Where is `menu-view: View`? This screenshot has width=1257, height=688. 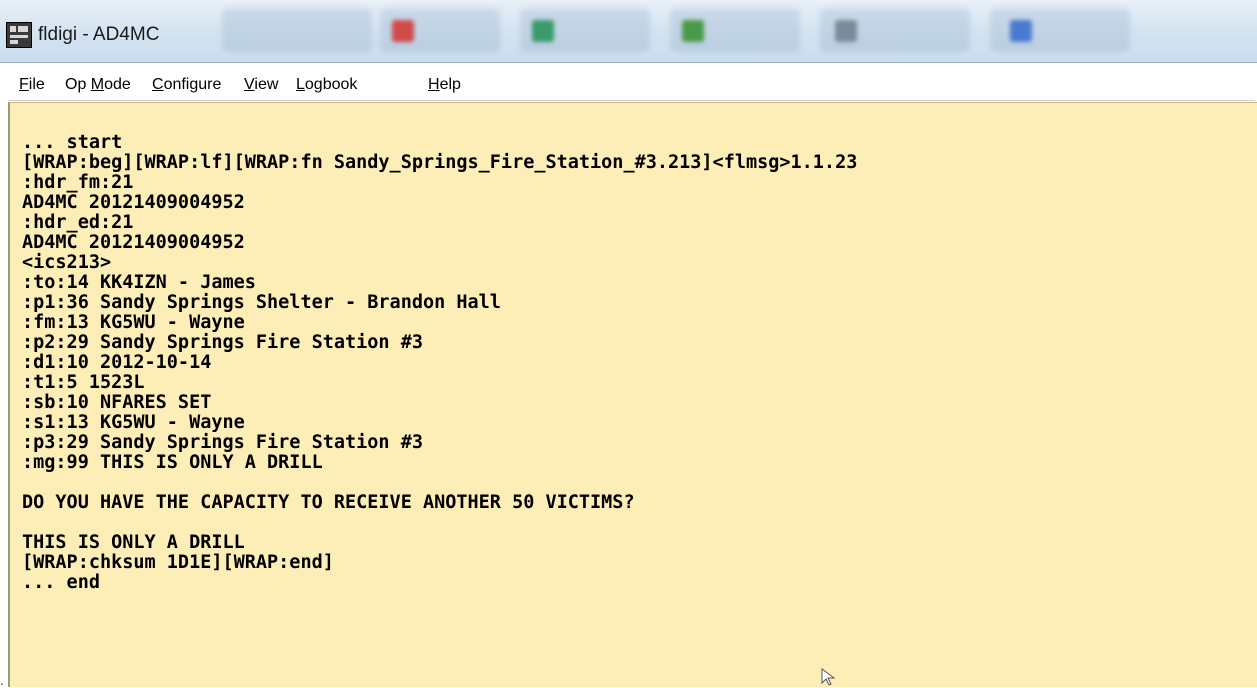
menu-view: View is located at coordinates (261, 85).